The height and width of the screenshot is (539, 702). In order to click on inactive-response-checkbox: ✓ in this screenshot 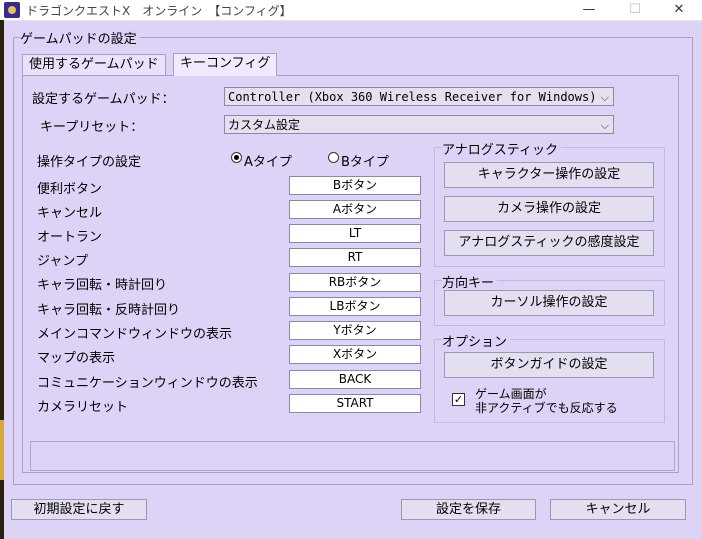, I will do `click(458, 399)`.